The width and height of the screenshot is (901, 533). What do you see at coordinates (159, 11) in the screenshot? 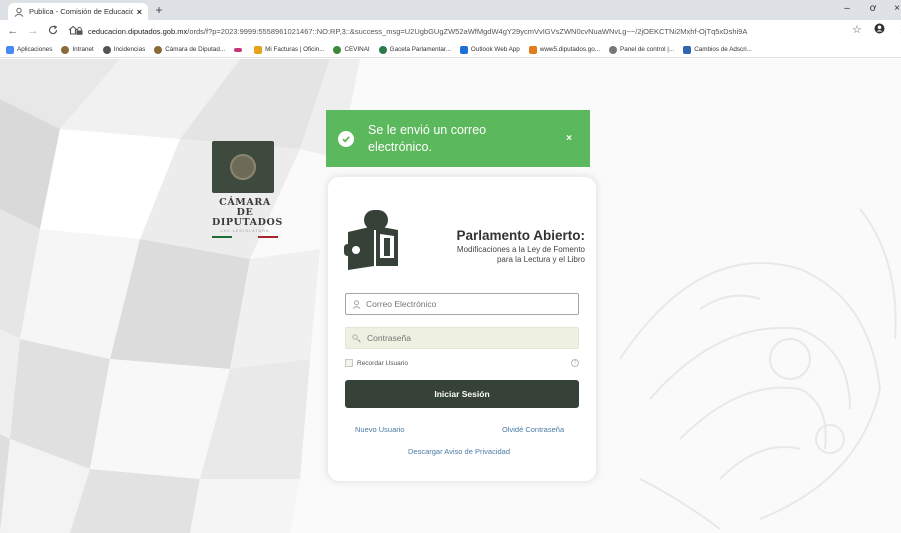
I see `new-tab-button: +` at bounding box center [159, 11].